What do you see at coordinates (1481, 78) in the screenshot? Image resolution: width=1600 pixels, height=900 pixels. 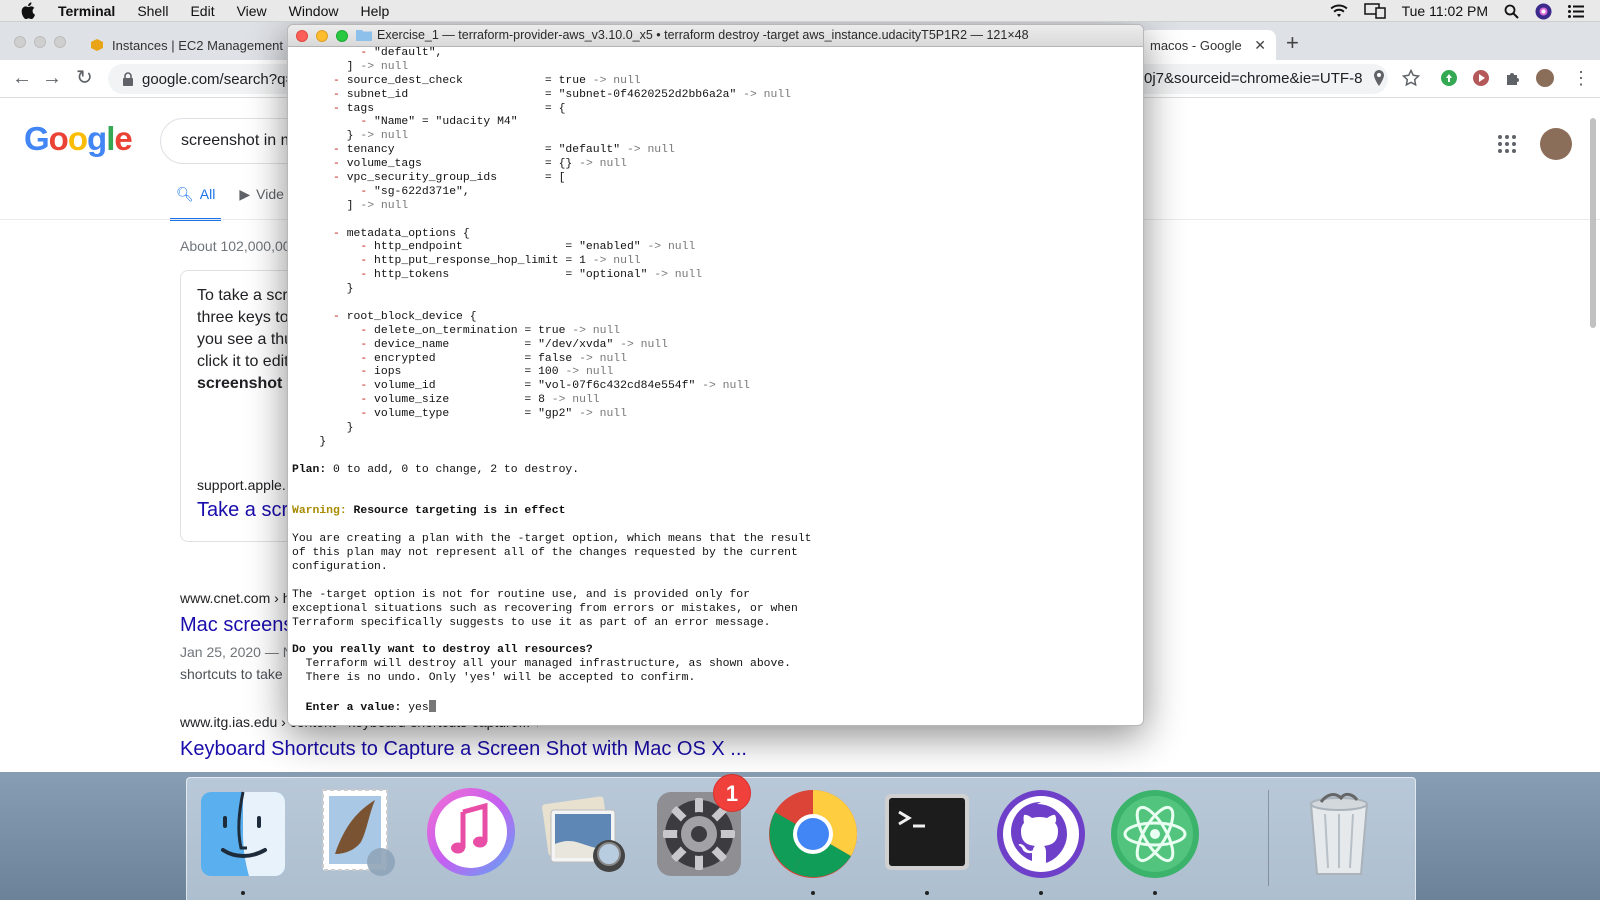 I see `extension-video-icon` at bounding box center [1481, 78].